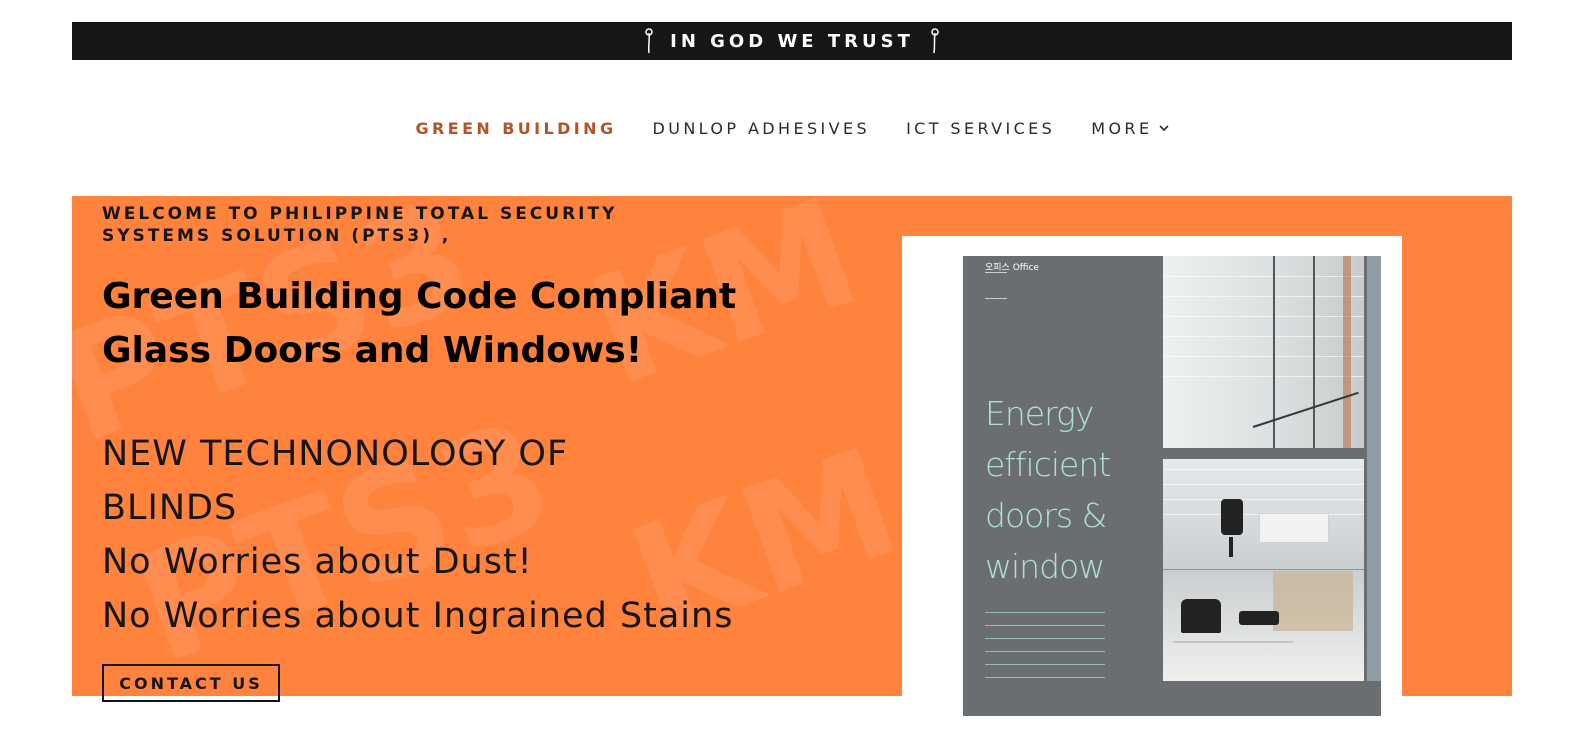 Image resolution: width=1586 pixels, height=737 pixels. What do you see at coordinates (1164, 128) in the screenshot?
I see `chevron-down-icon` at bounding box center [1164, 128].